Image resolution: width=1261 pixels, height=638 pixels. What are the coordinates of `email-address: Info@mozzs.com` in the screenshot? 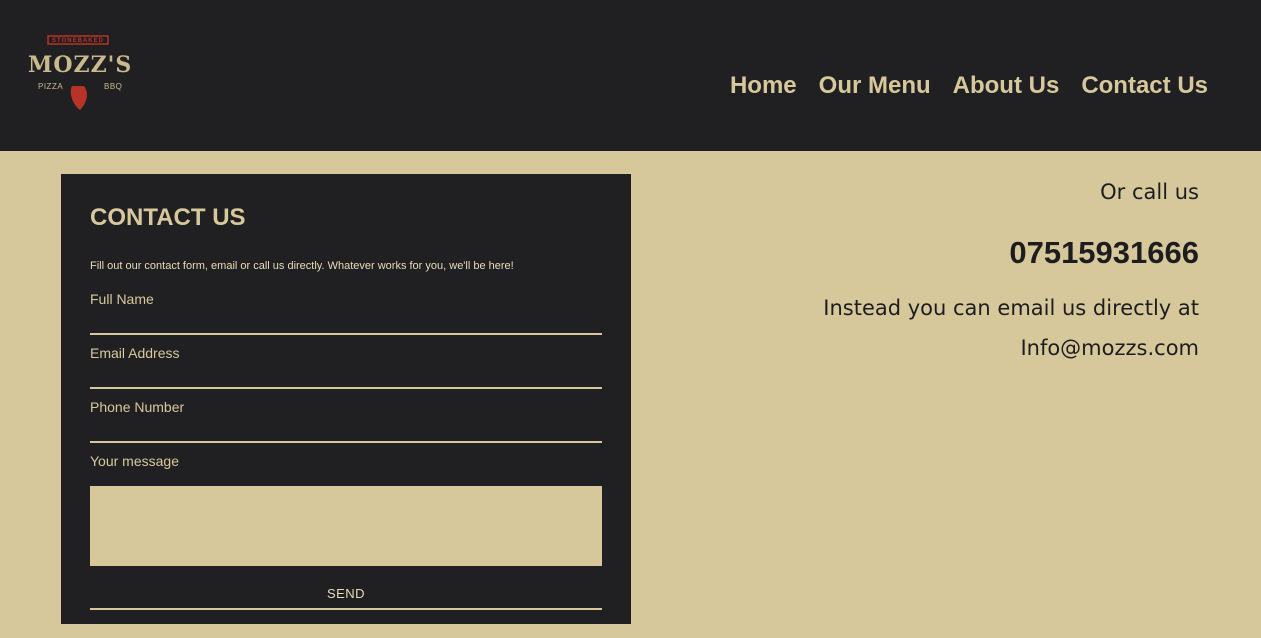 It's located at (1109, 348).